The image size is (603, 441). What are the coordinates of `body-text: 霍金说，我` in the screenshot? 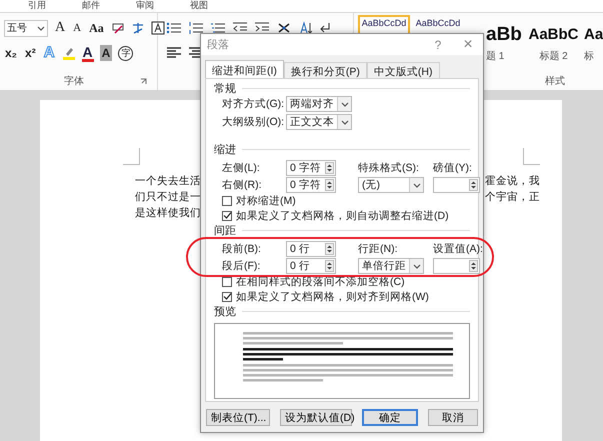 It's located at (512, 181).